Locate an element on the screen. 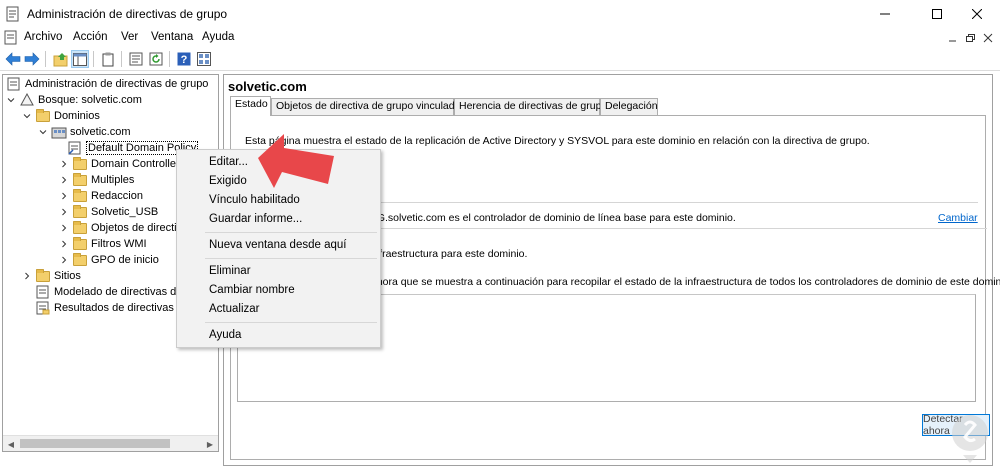  menu-ayuda: Ayuda is located at coordinates (218, 37).